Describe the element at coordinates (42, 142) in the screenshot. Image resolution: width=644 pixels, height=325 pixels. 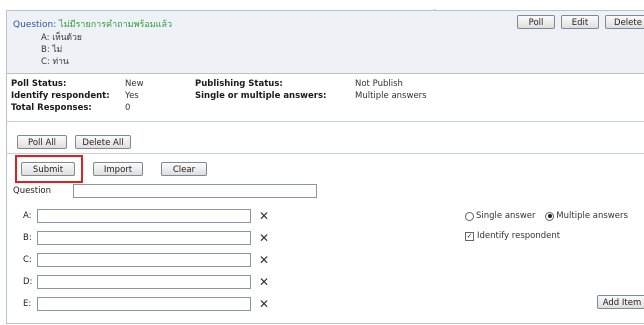
I see `poll-all-button: Poll All` at that location.